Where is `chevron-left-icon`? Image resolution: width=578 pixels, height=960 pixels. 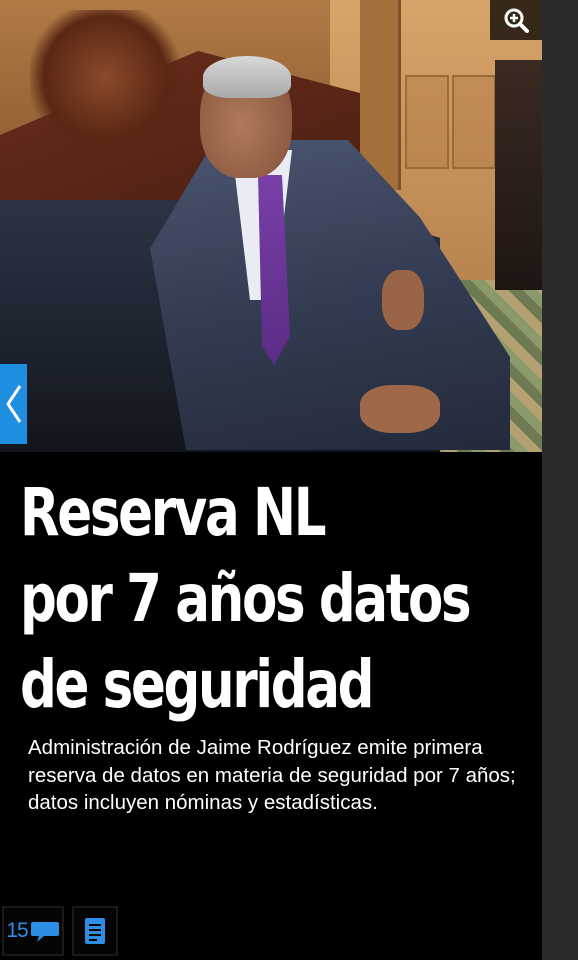 chevron-left-icon is located at coordinates (13, 404).